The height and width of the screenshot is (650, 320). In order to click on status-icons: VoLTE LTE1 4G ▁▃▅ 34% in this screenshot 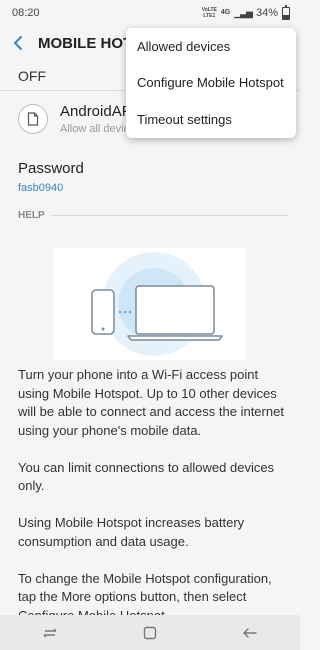, I will do `click(245, 12)`.